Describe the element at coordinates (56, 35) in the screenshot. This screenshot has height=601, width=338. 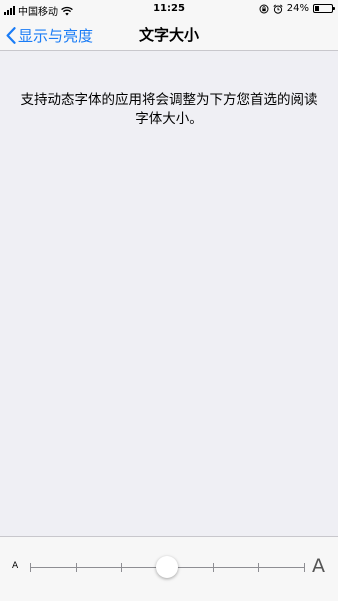
I see `back-button-label: 显示与亮度` at that location.